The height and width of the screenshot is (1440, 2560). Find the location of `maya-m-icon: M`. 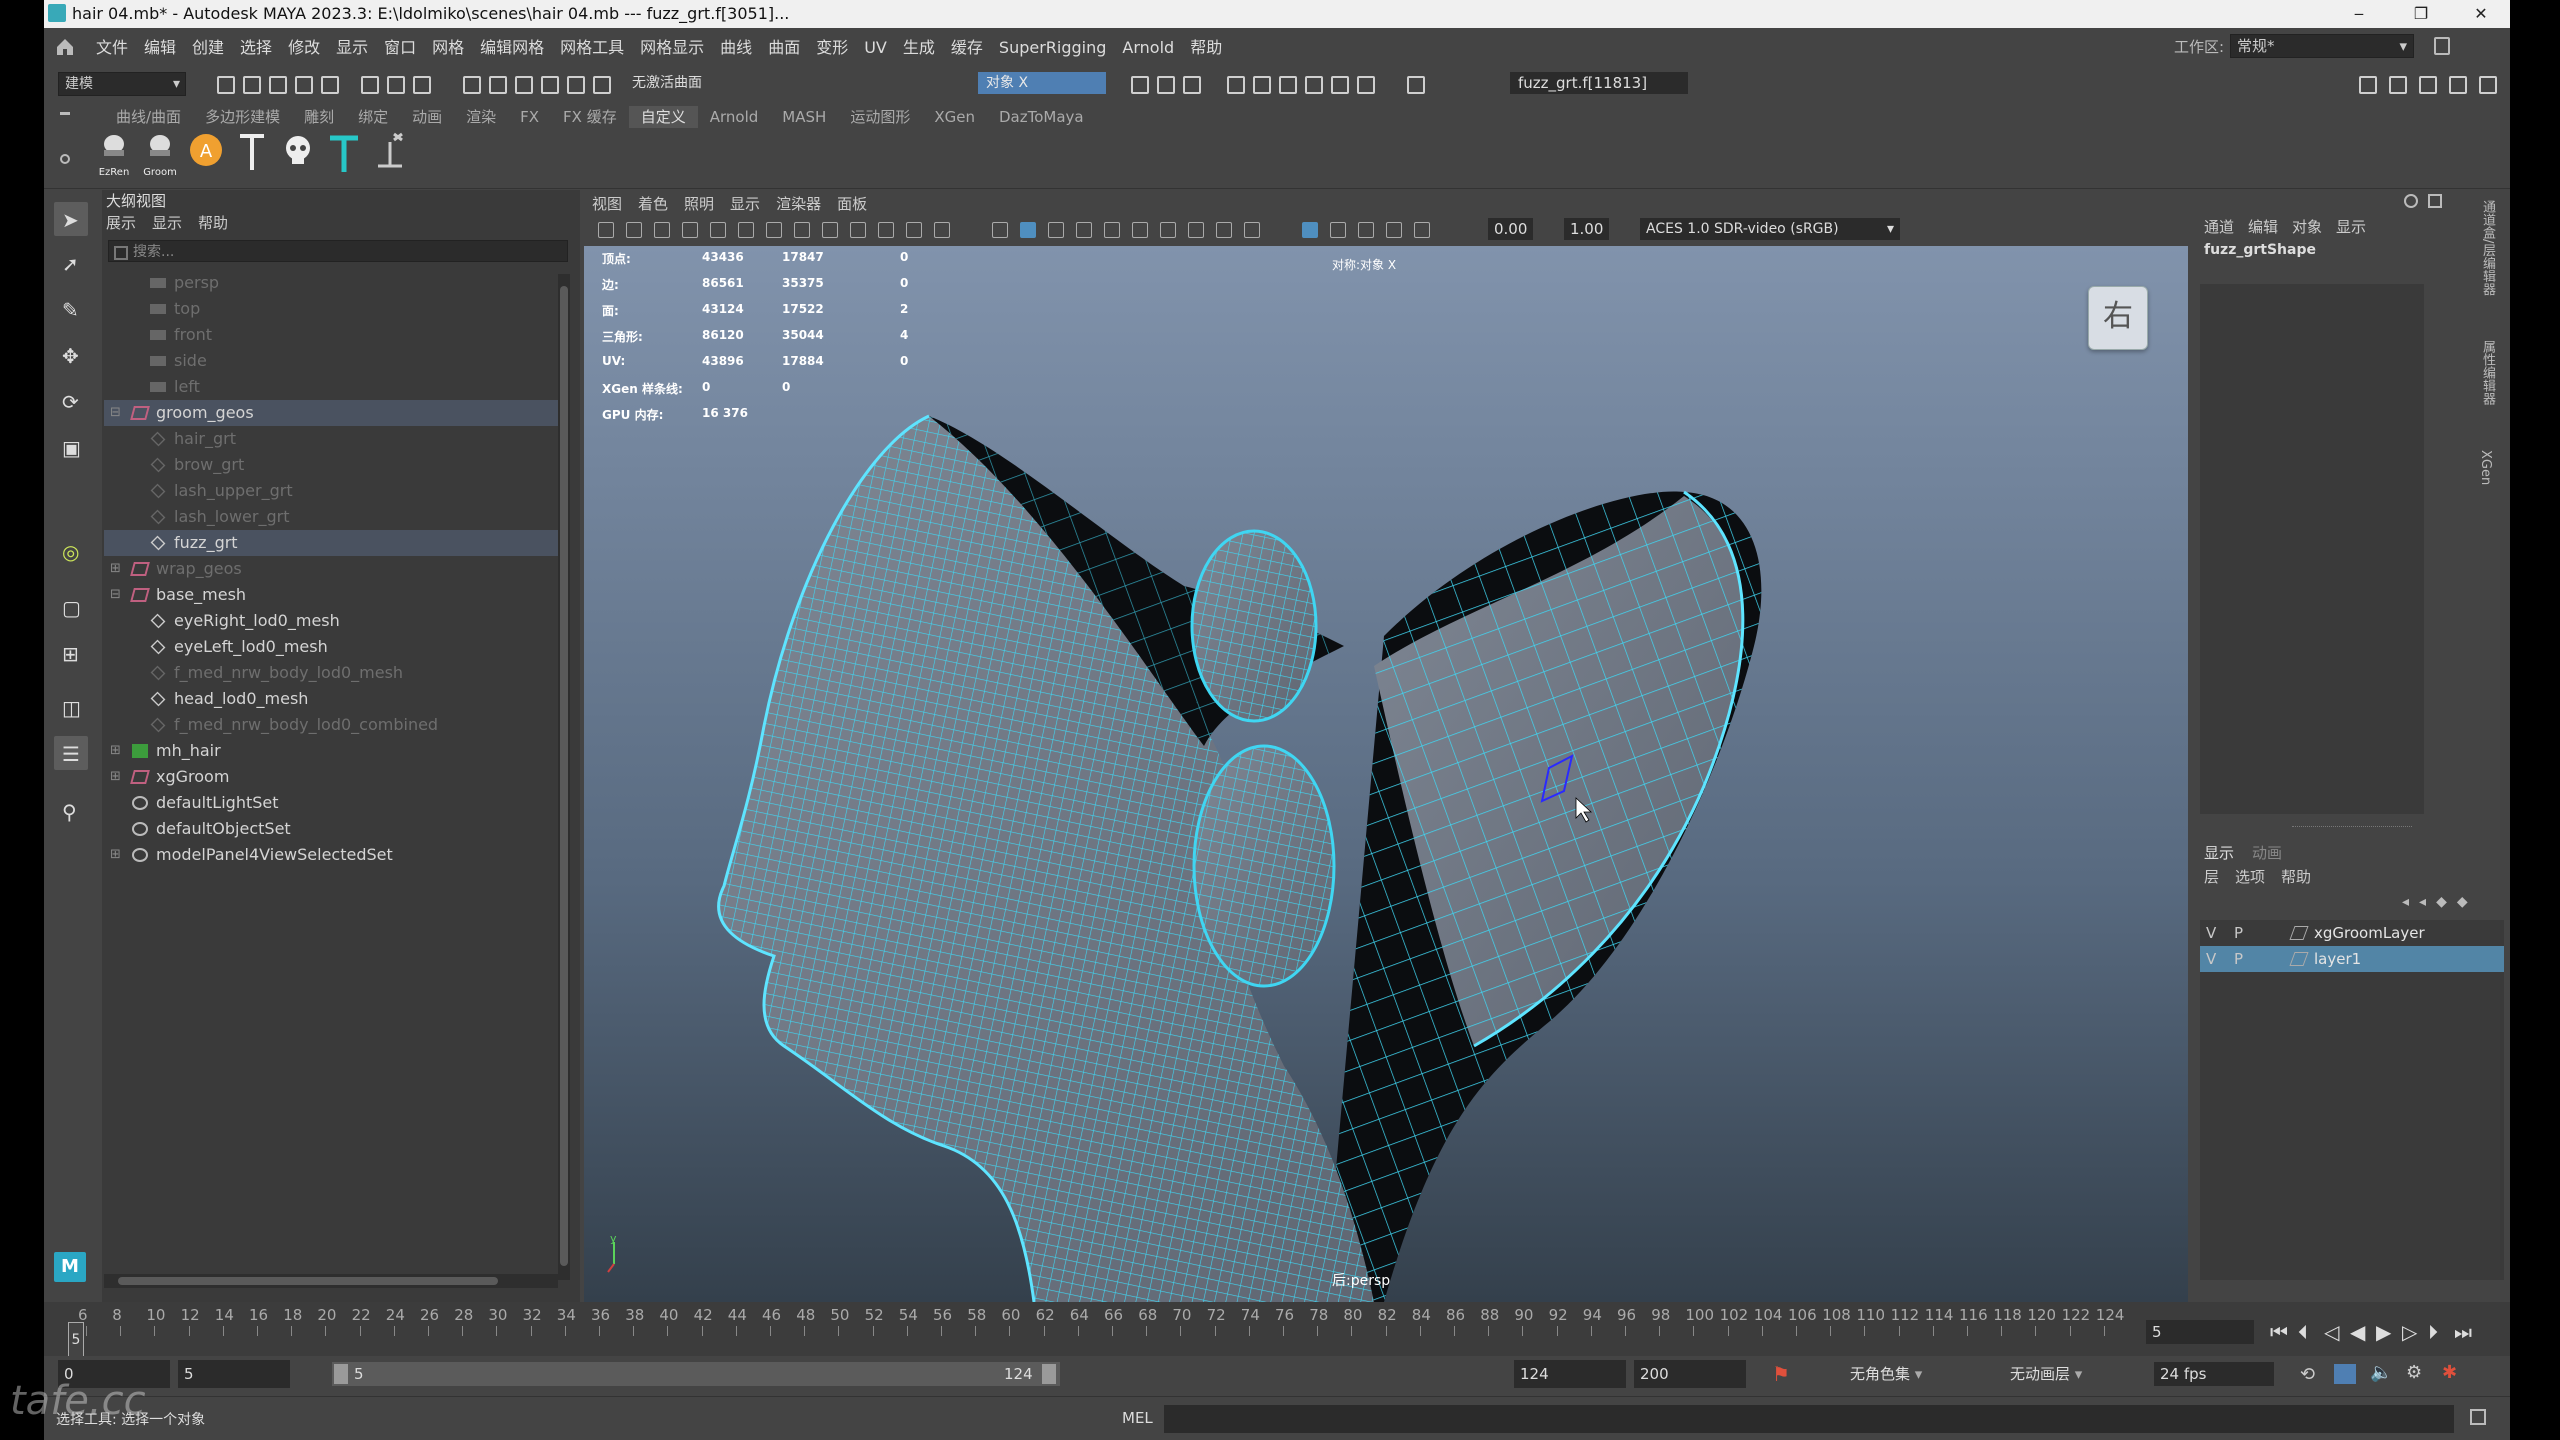

maya-m-icon: M is located at coordinates (70, 1267).